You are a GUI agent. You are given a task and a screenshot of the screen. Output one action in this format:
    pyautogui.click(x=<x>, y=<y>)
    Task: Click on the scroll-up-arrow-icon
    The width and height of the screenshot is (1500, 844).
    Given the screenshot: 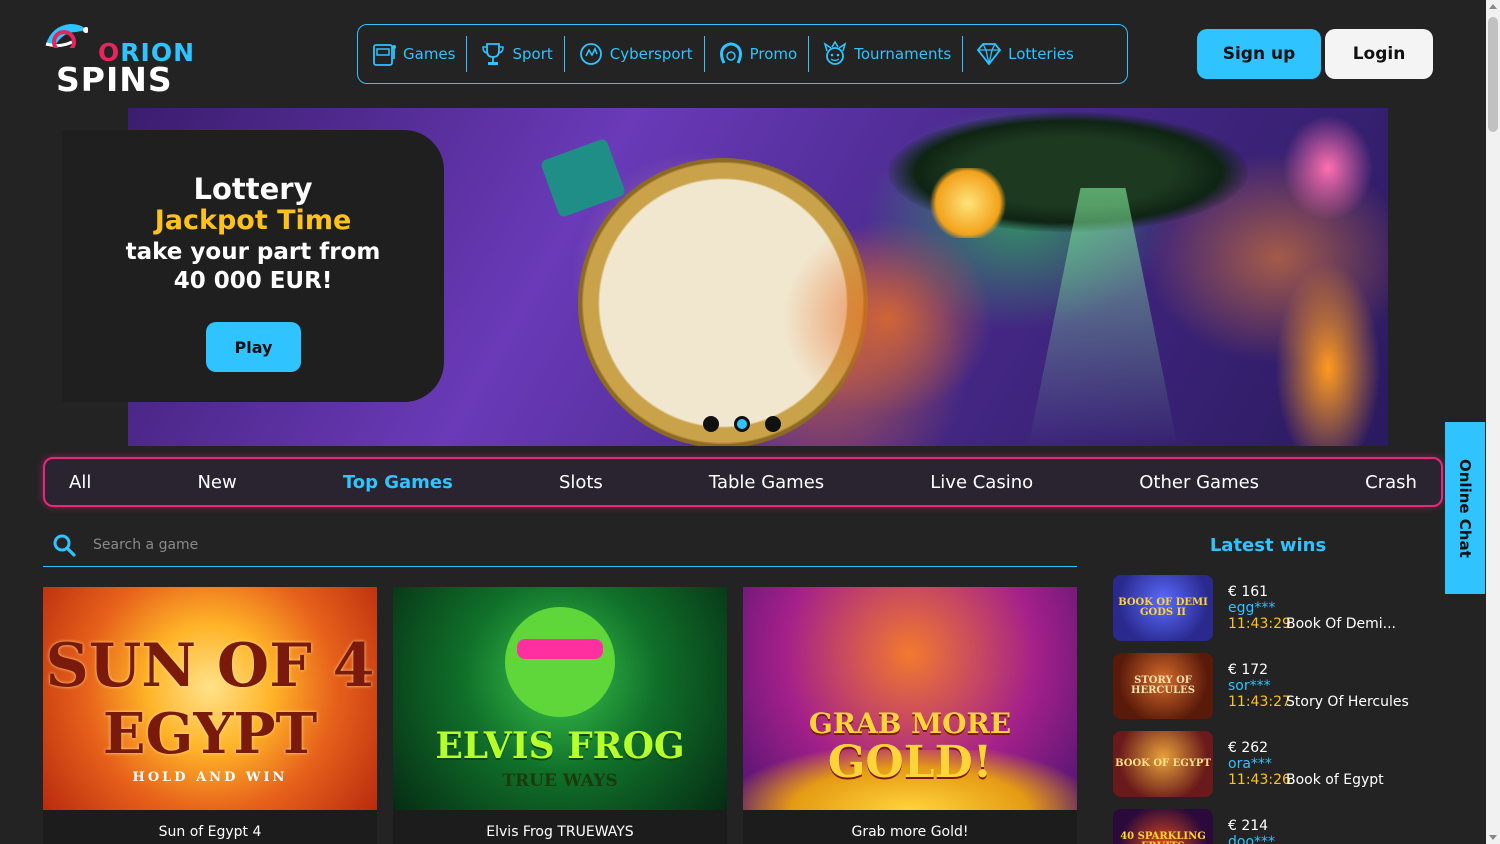 What is the action you would take?
    pyautogui.click(x=1493, y=6)
    